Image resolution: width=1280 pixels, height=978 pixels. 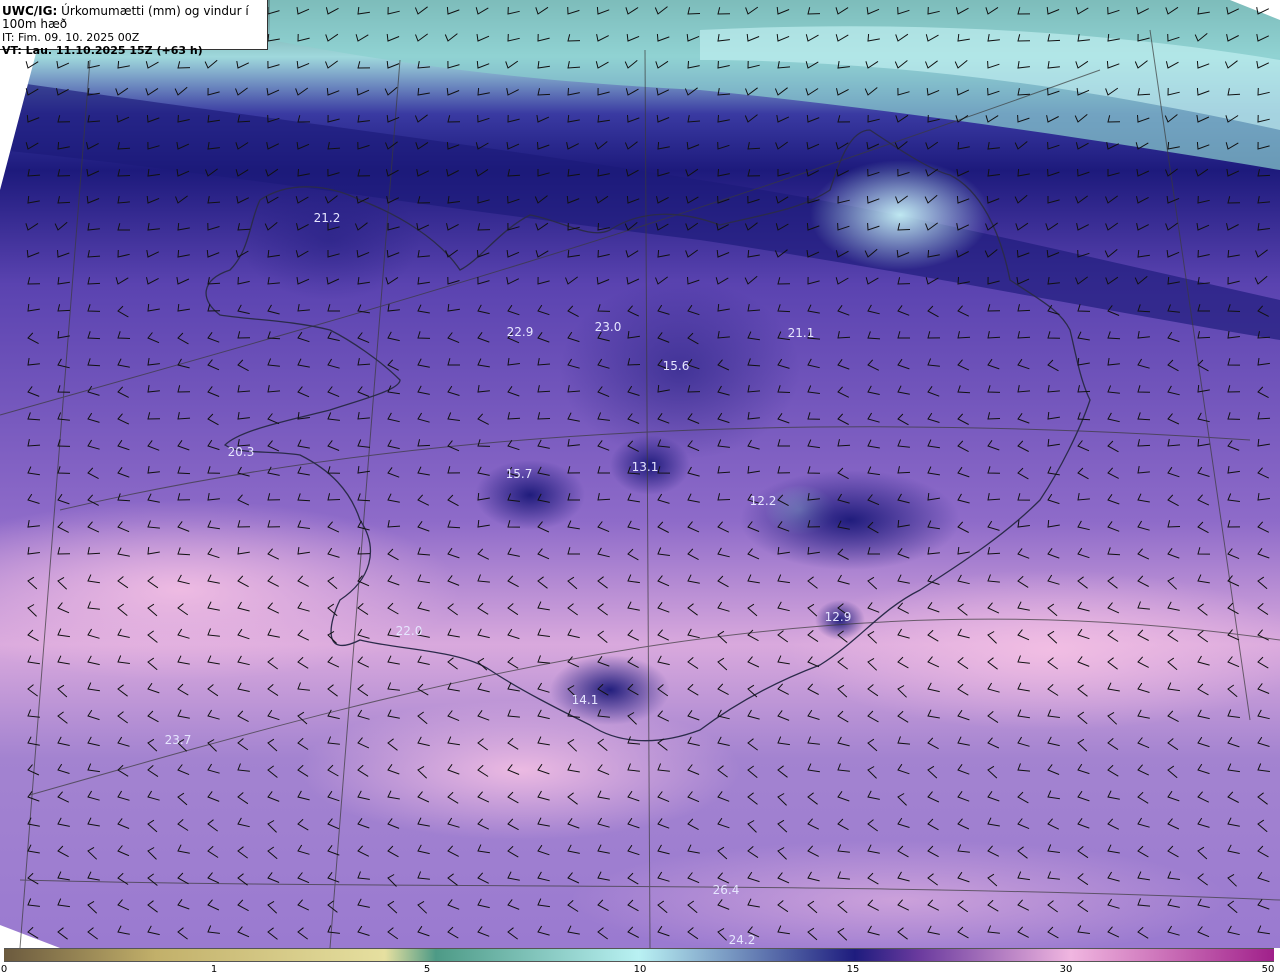 What do you see at coordinates (178, 740) in the screenshot?
I see `value-label: 23.7` at bounding box center [178, 740].